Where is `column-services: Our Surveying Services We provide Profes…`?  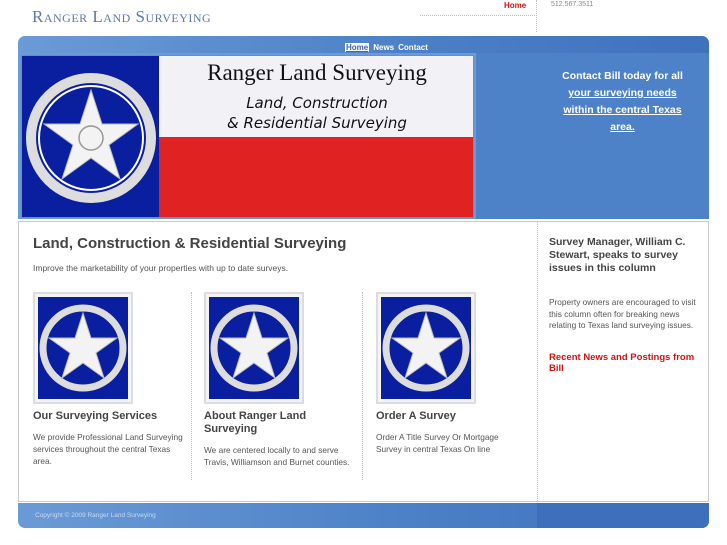
column-services: Our Surveying Services We provide Profes… is located at coordinates (108, 379).